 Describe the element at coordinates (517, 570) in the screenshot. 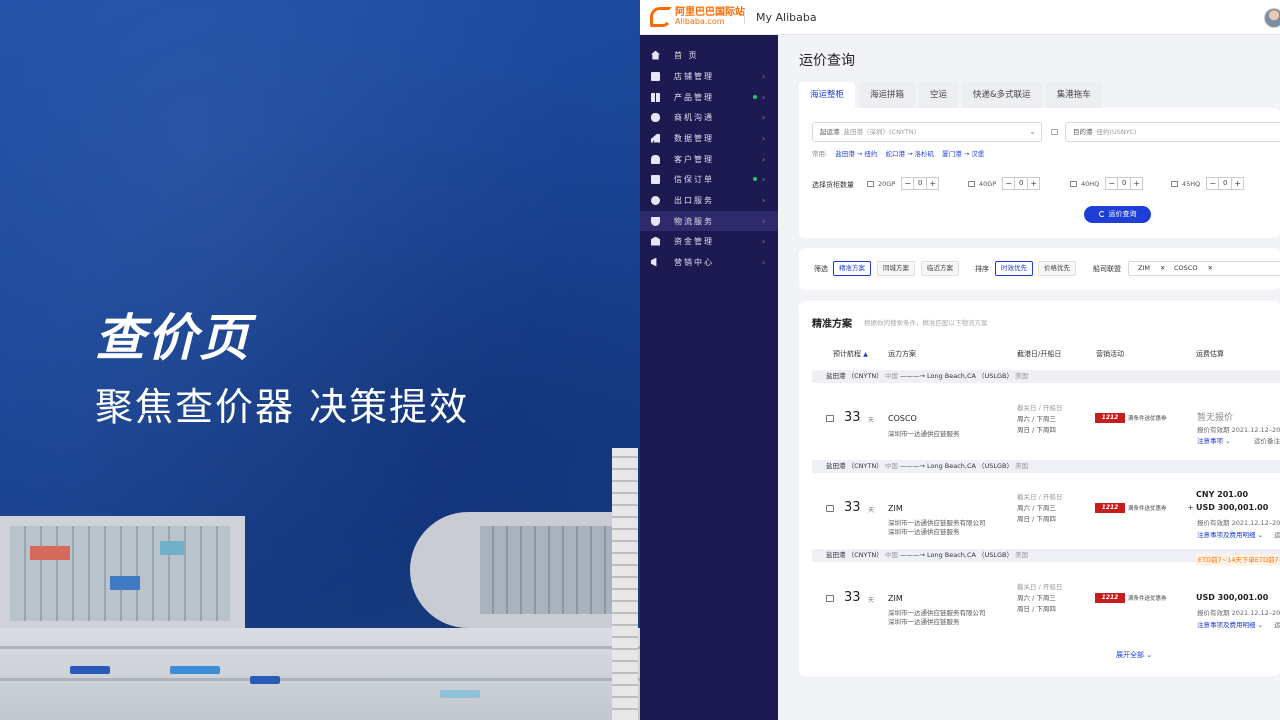

I see `cargo-ship-image` at that location.